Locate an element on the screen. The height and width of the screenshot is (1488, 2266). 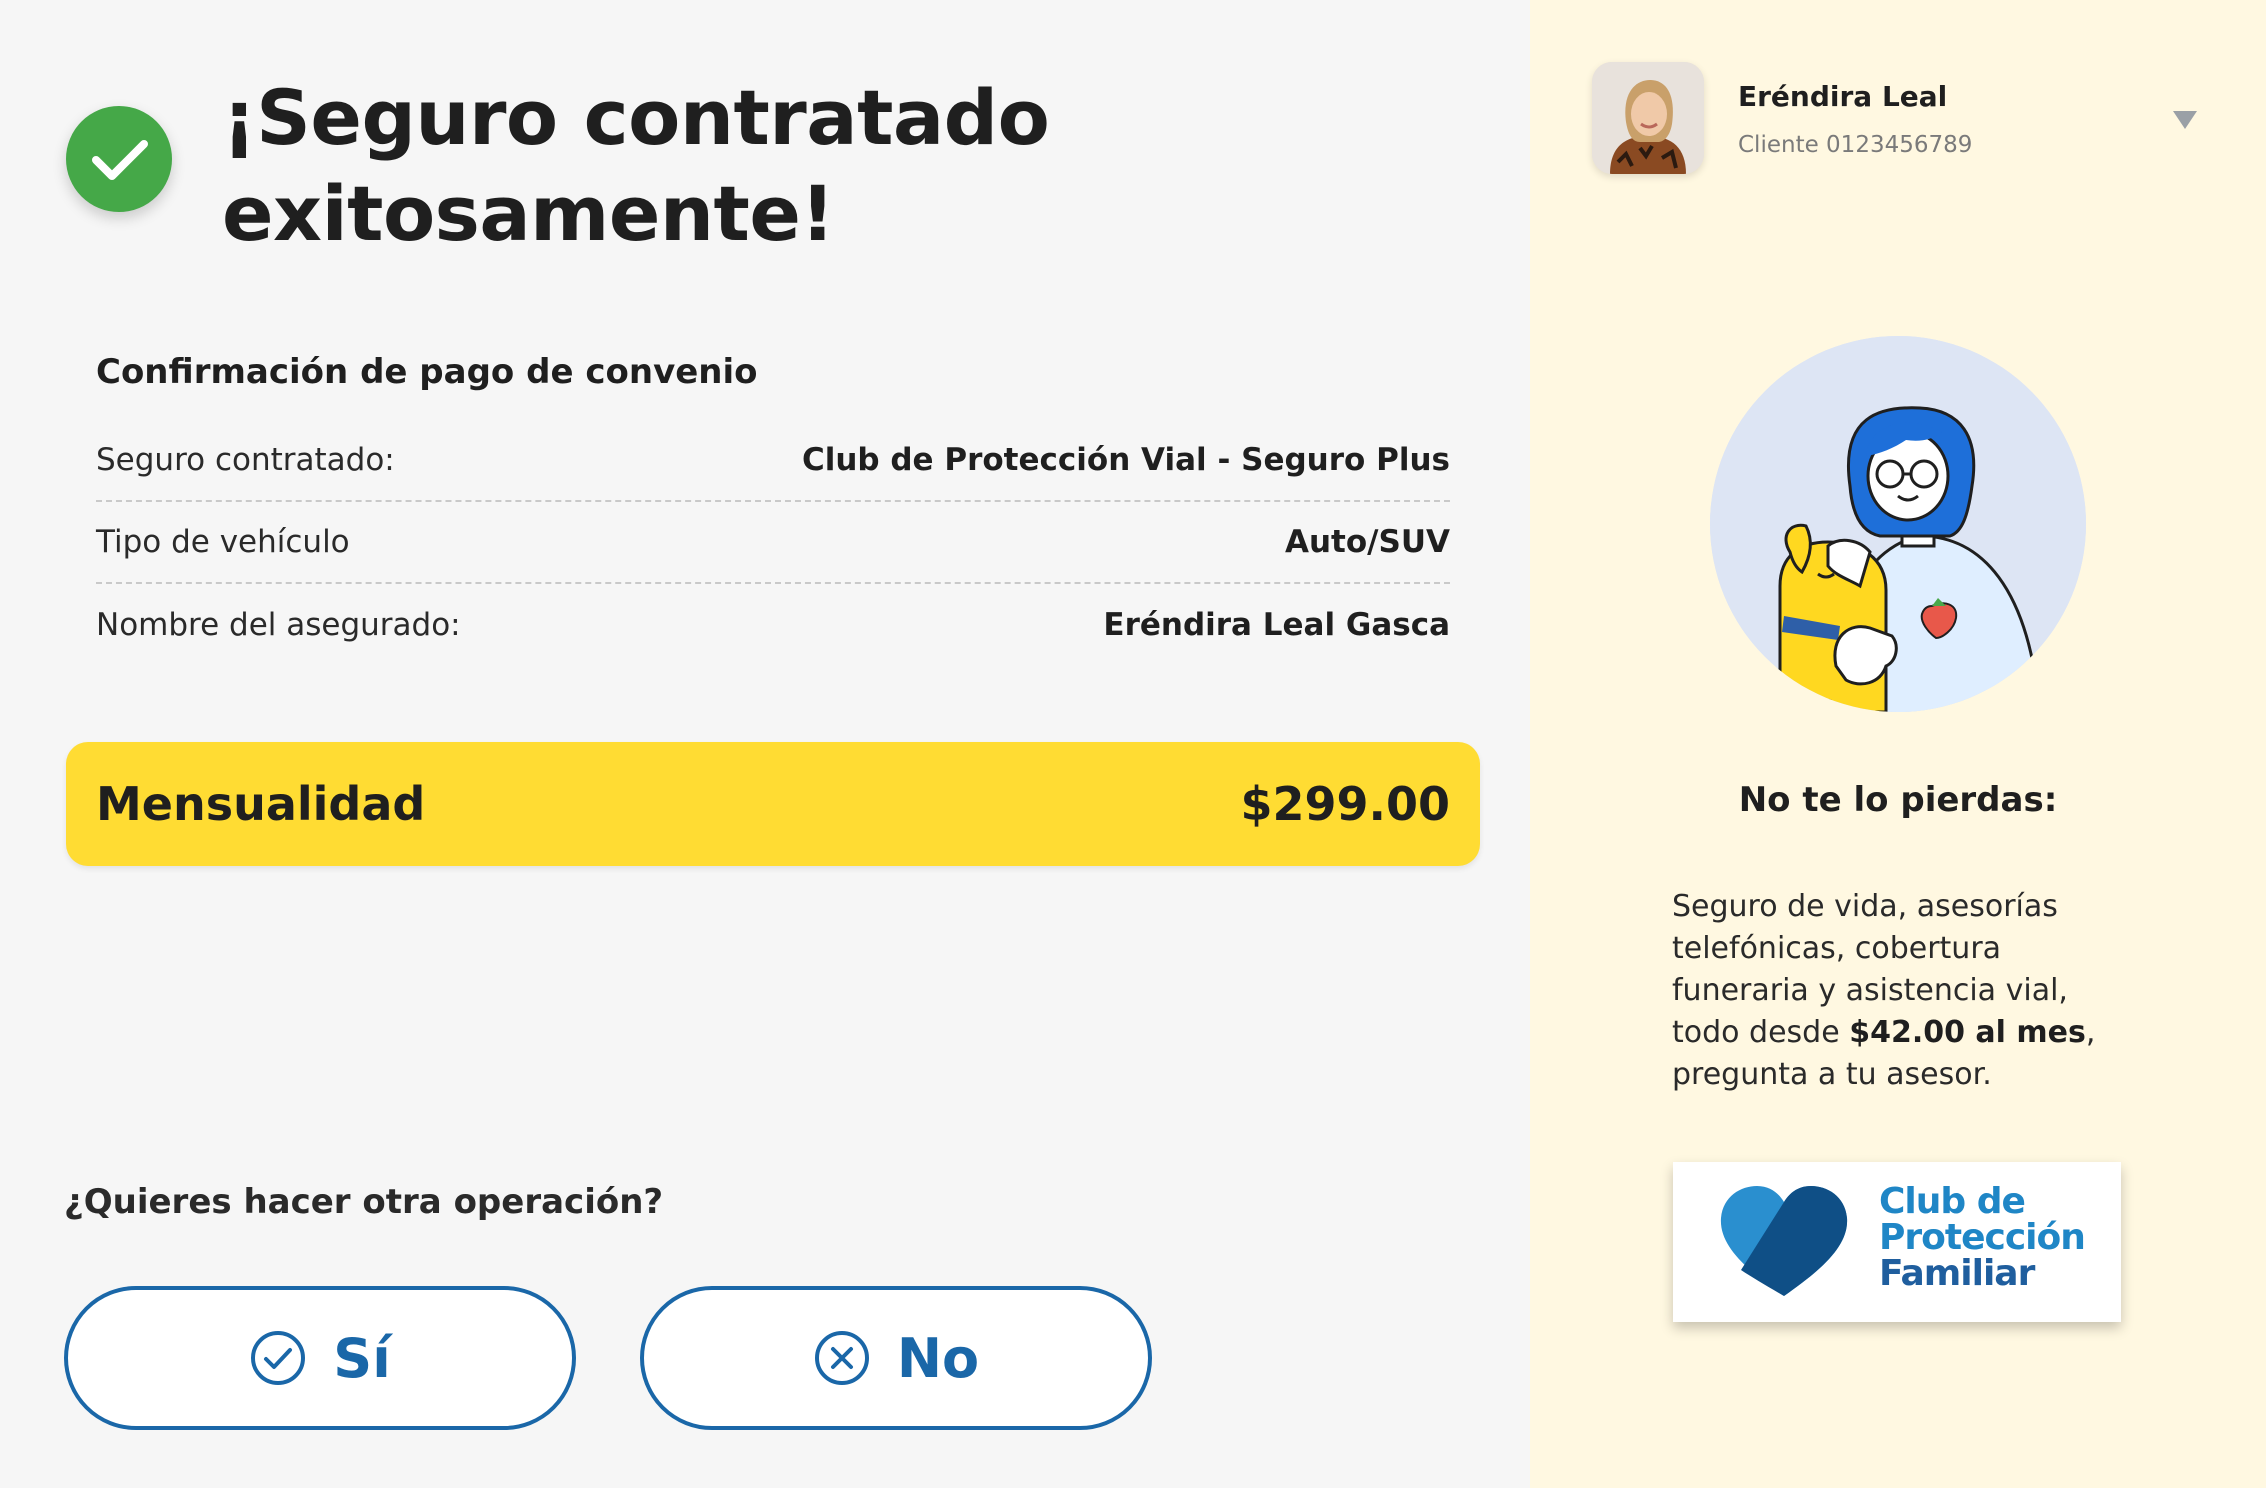
detail-label: Tipo de vehículo is located at coordinates (223, 542).